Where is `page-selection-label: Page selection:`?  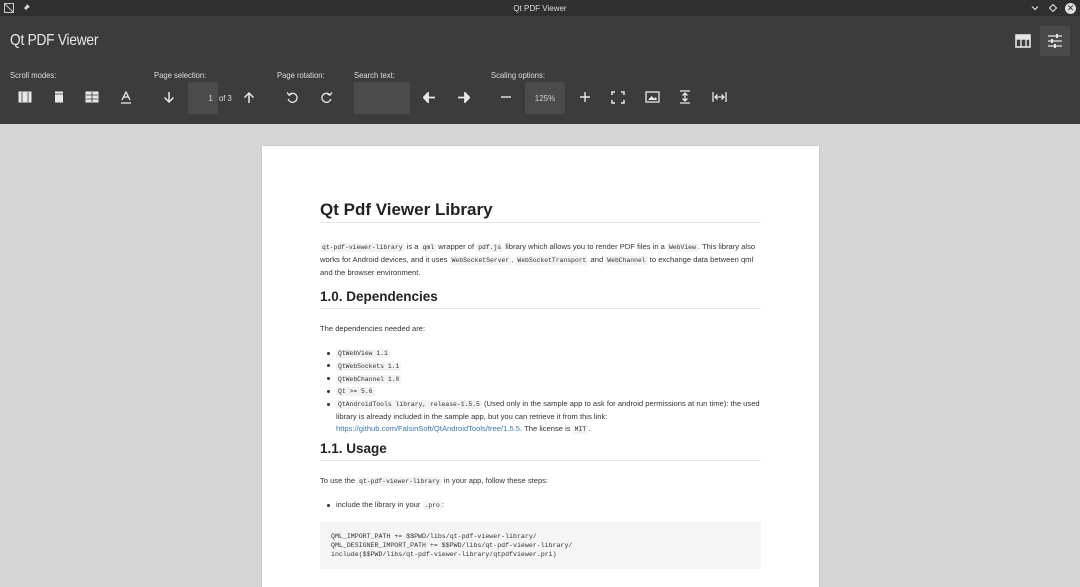
page-selection-label: Page selection: is located at coordinates (180, 75).